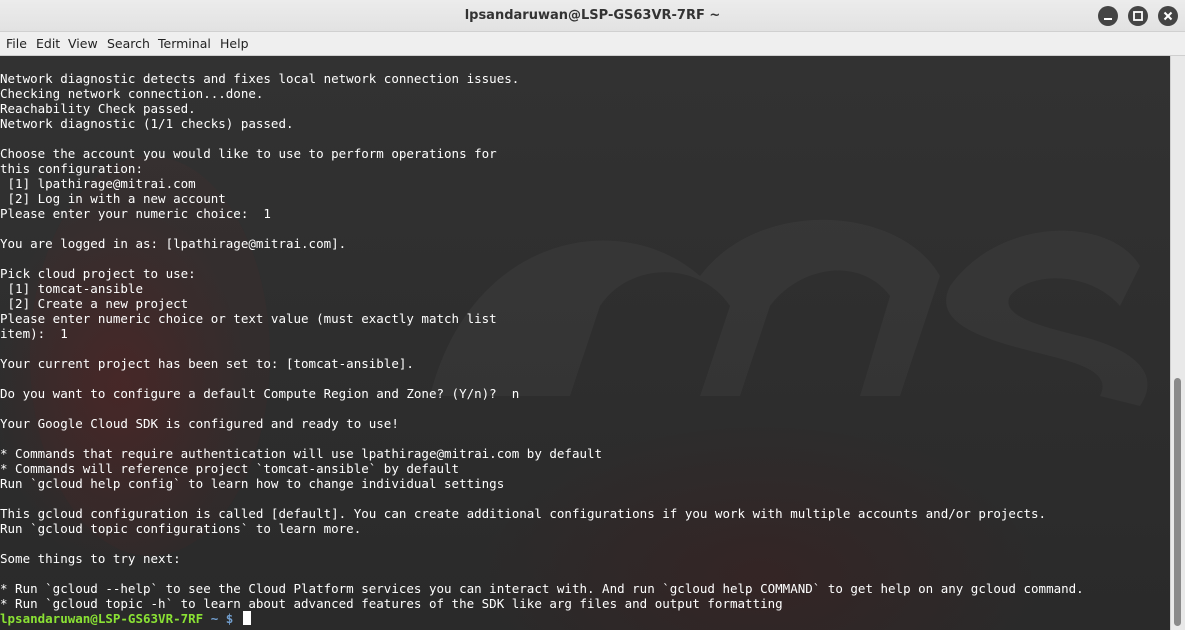  Describe the element at coordinates (246, 618) in the screenshot. I see `text-cursor` at that location.